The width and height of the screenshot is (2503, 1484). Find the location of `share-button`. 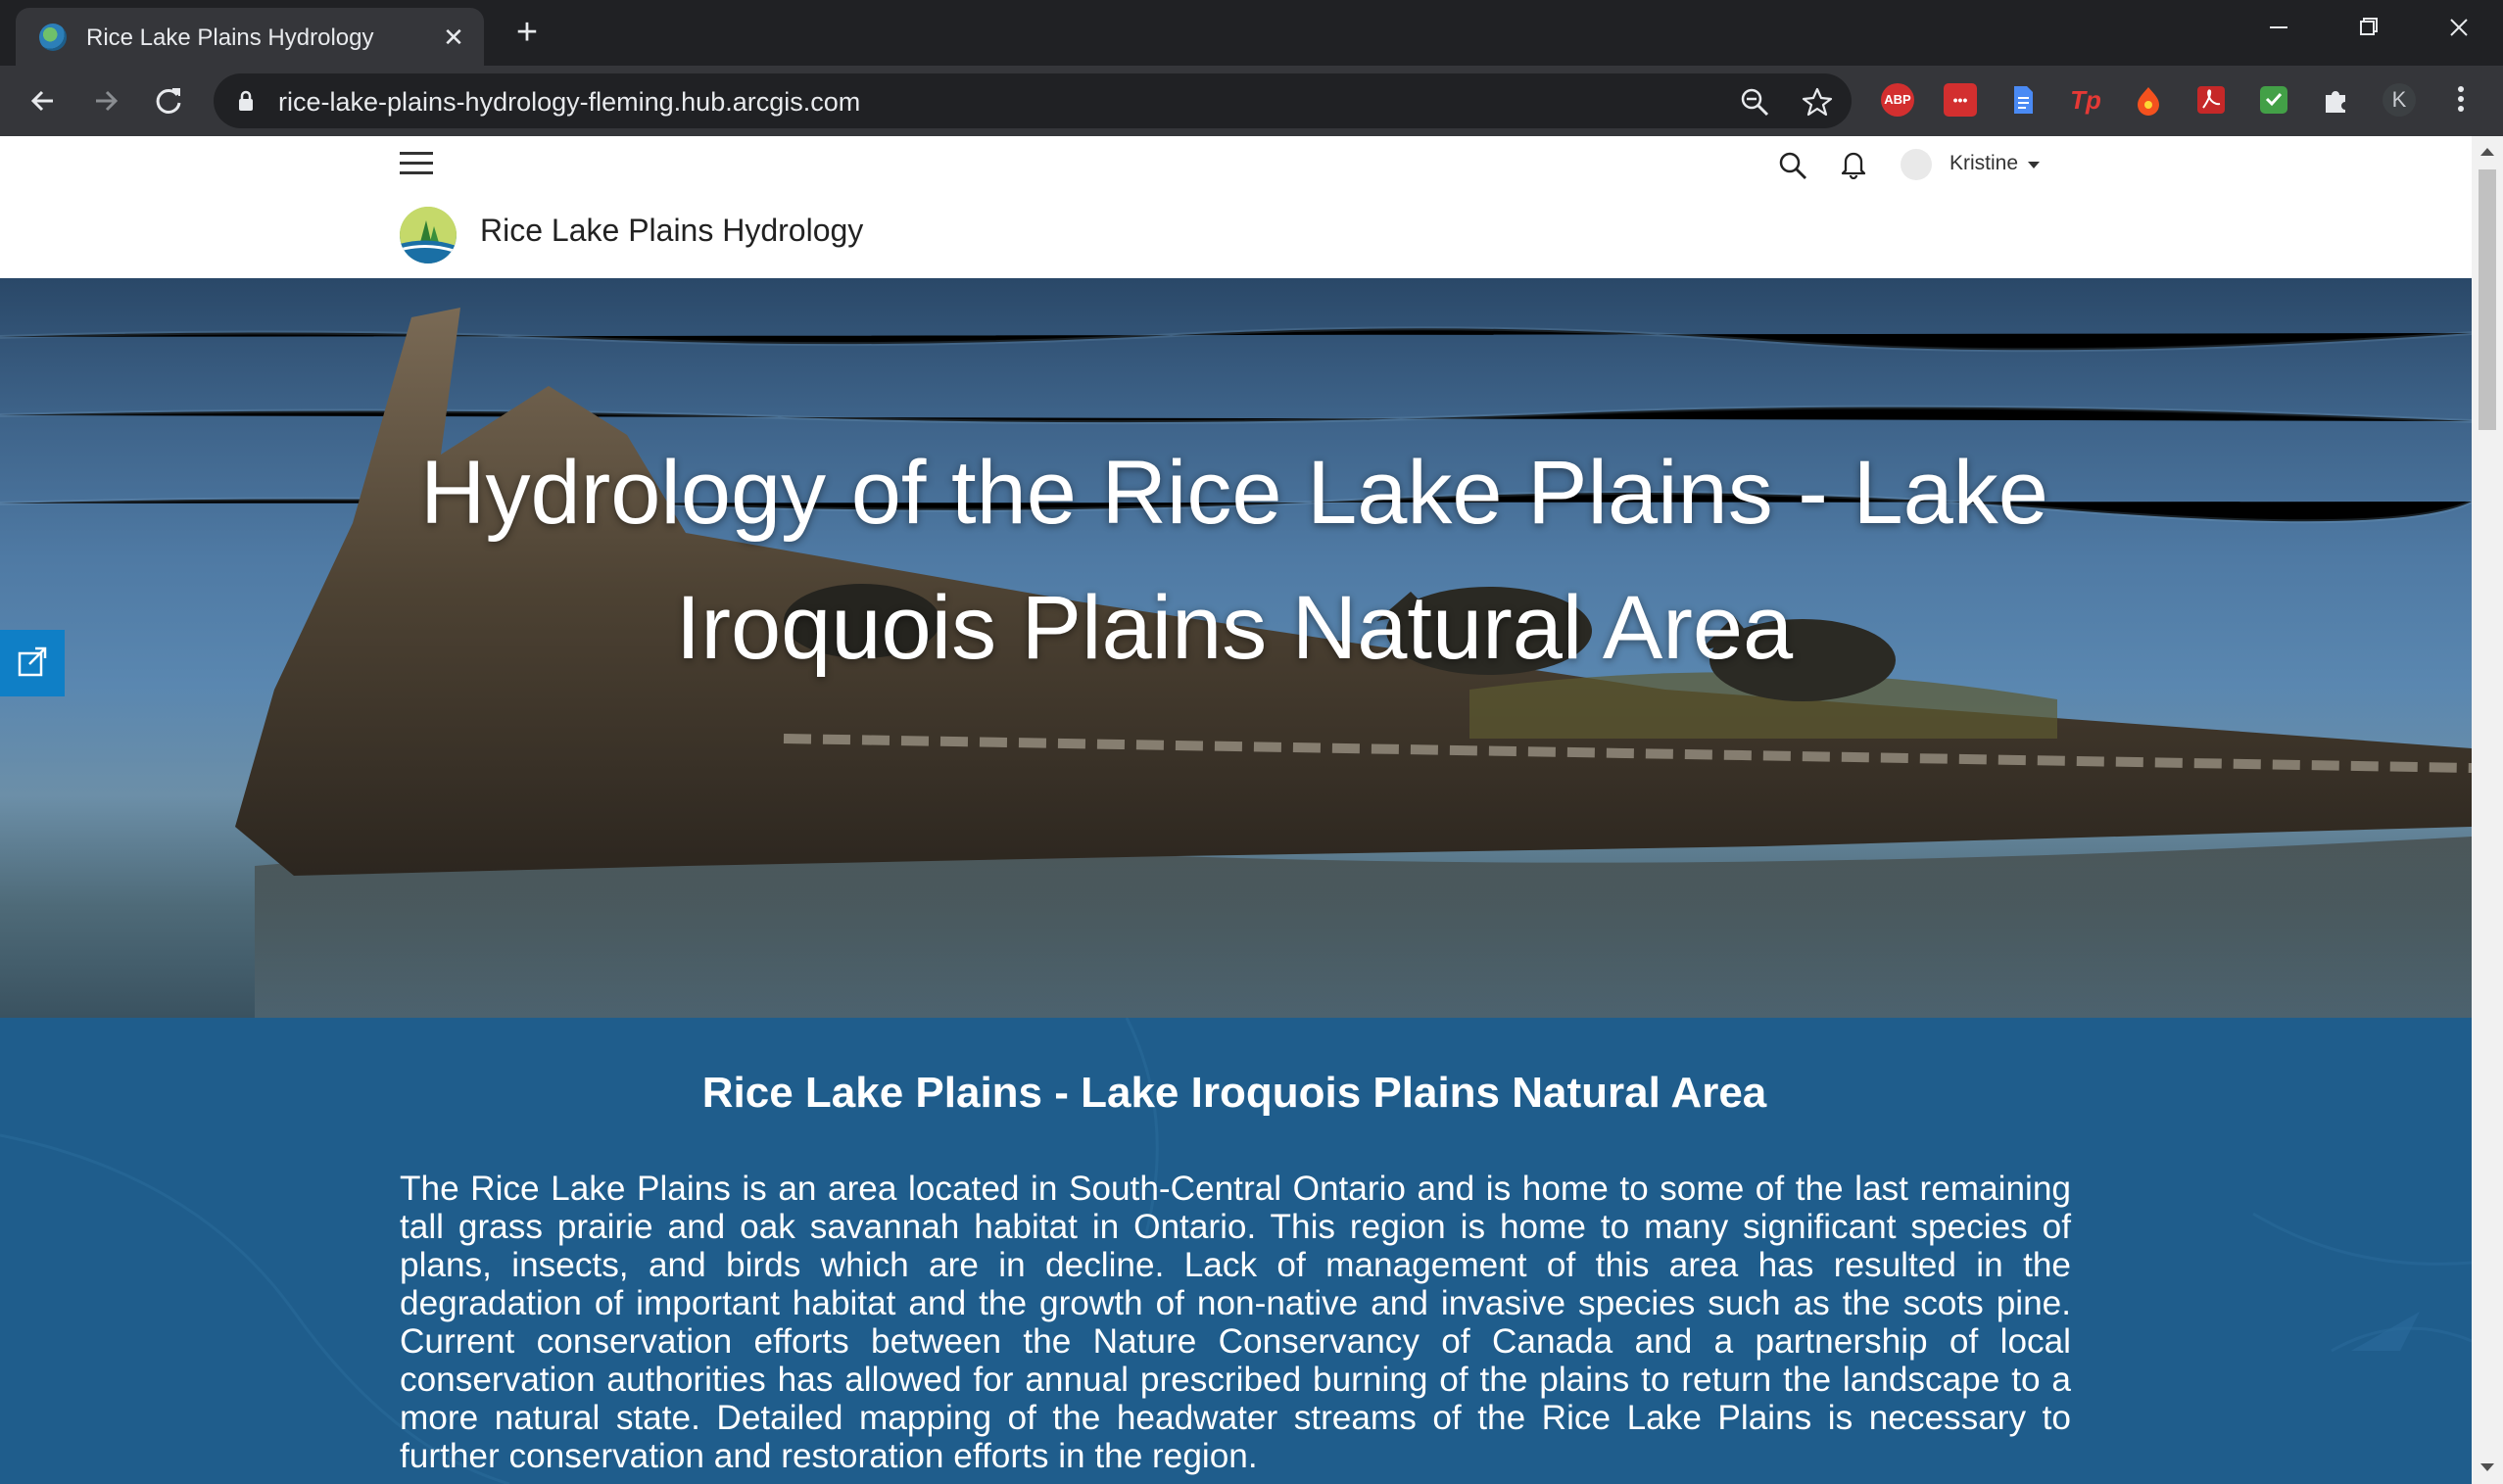

share-button is located at coordinates (32, 663).